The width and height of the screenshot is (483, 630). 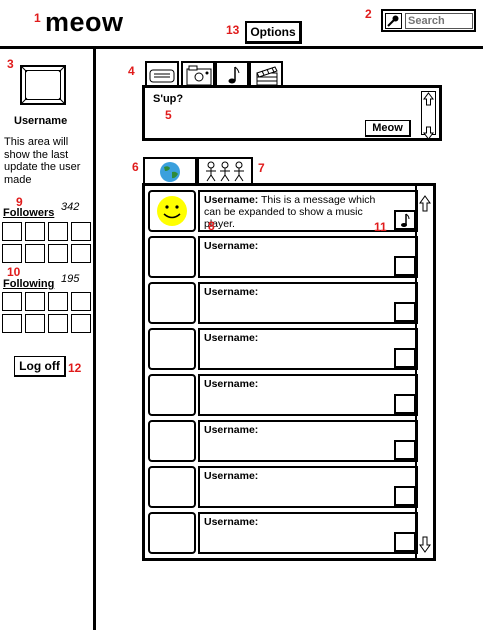 I want to click on avatar, so click(x=43, y=85).